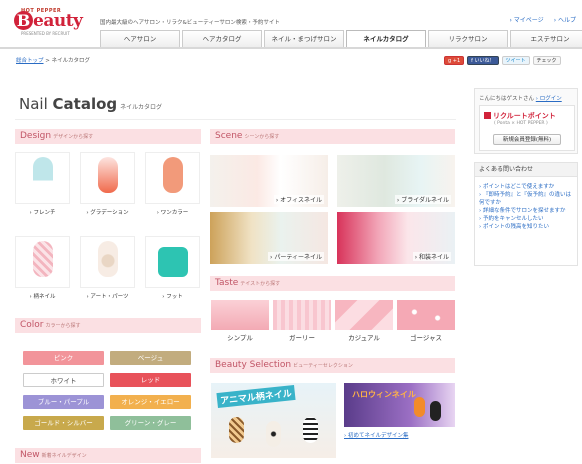 Image resolution: width=582 pixels, height=464 pixels. I want to click on color-green-gray-button: グリーン・グレー, so click(150, 423).